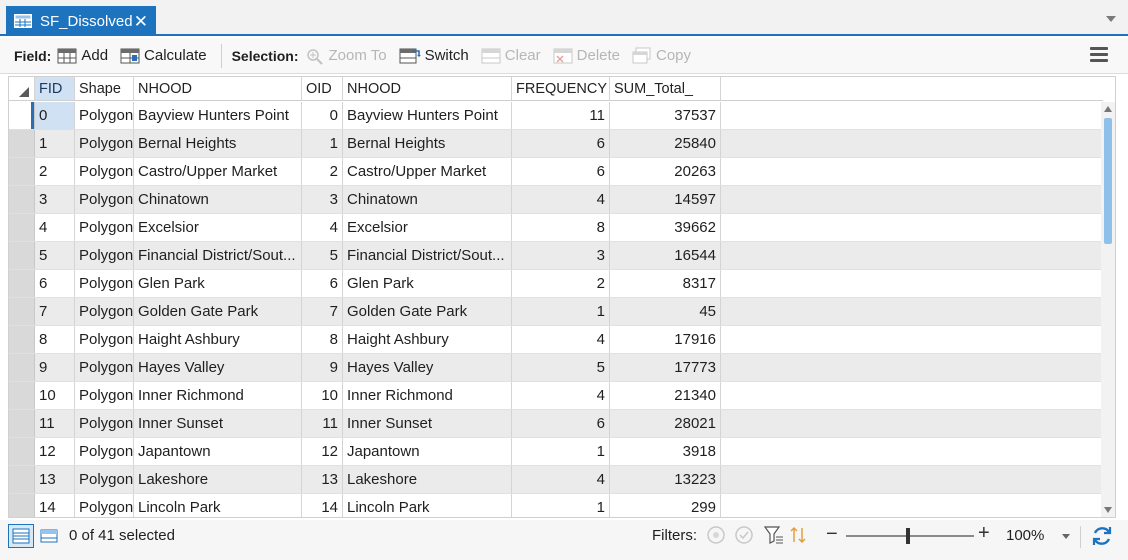 The height and width of the screenshot is (560, 1128). What do you see at coordinates (55, 395) in the screenshot?
I see `cell-fid: 10` at bounding box center [55, 395].